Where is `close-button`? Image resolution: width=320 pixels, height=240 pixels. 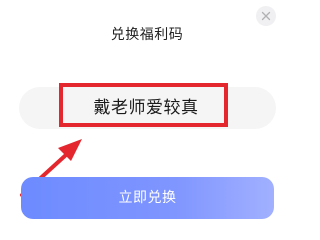 close-button is located at coordinates (266, 16).